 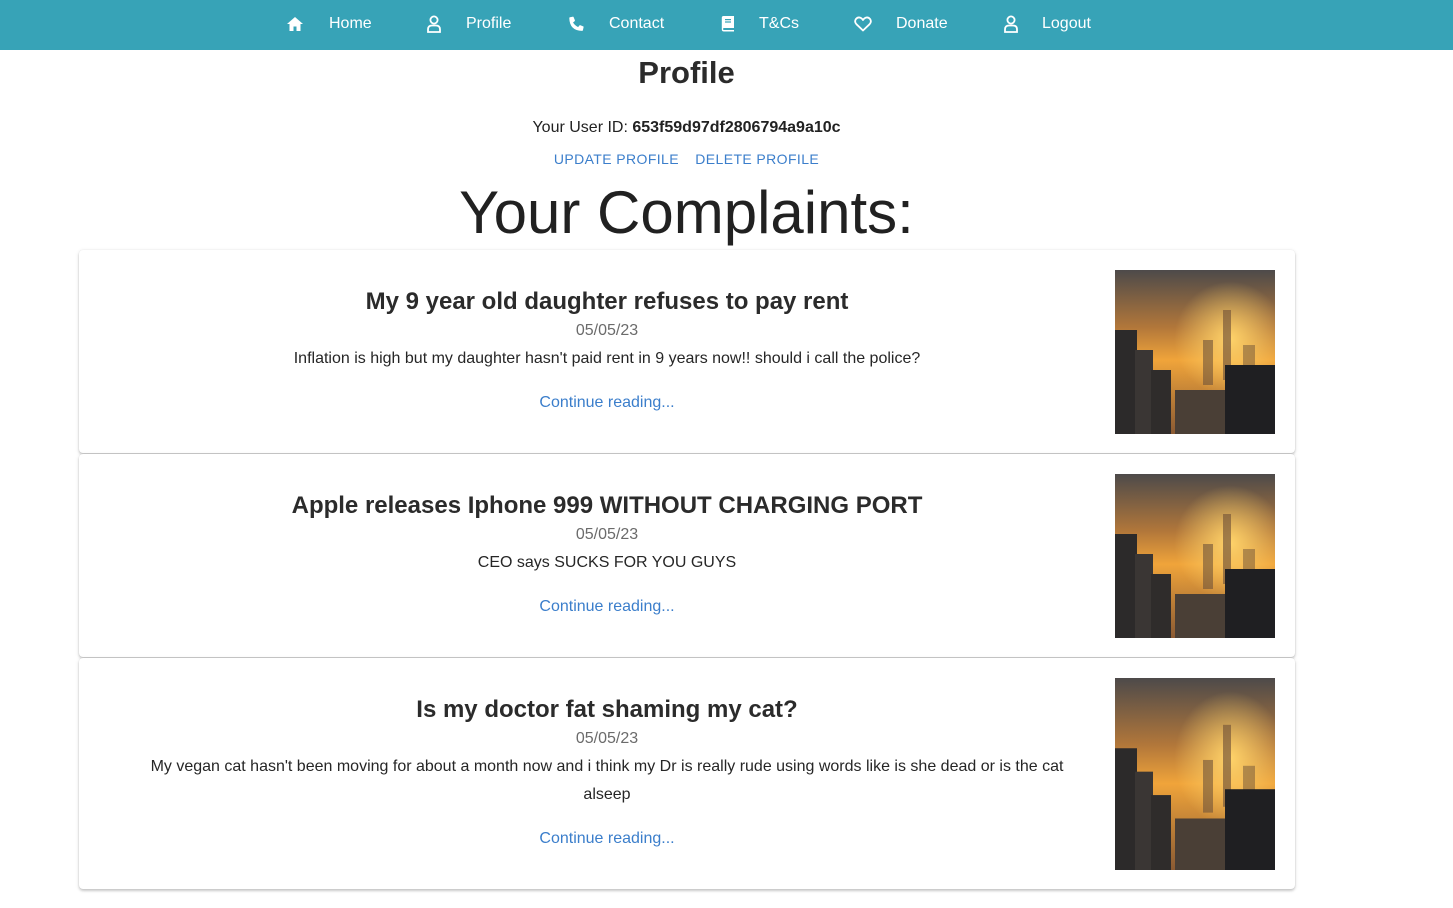 I want to click on nav-label-logout: Logout, so click(x=1066, y=23).